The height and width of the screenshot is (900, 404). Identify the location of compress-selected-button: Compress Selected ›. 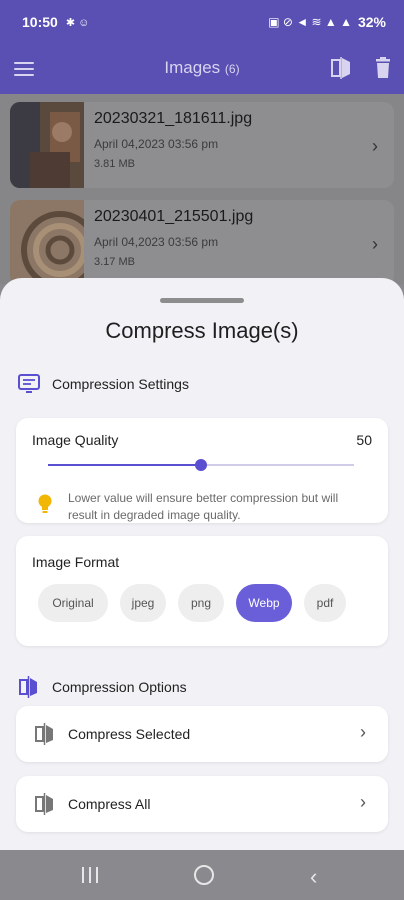
(202, 734).